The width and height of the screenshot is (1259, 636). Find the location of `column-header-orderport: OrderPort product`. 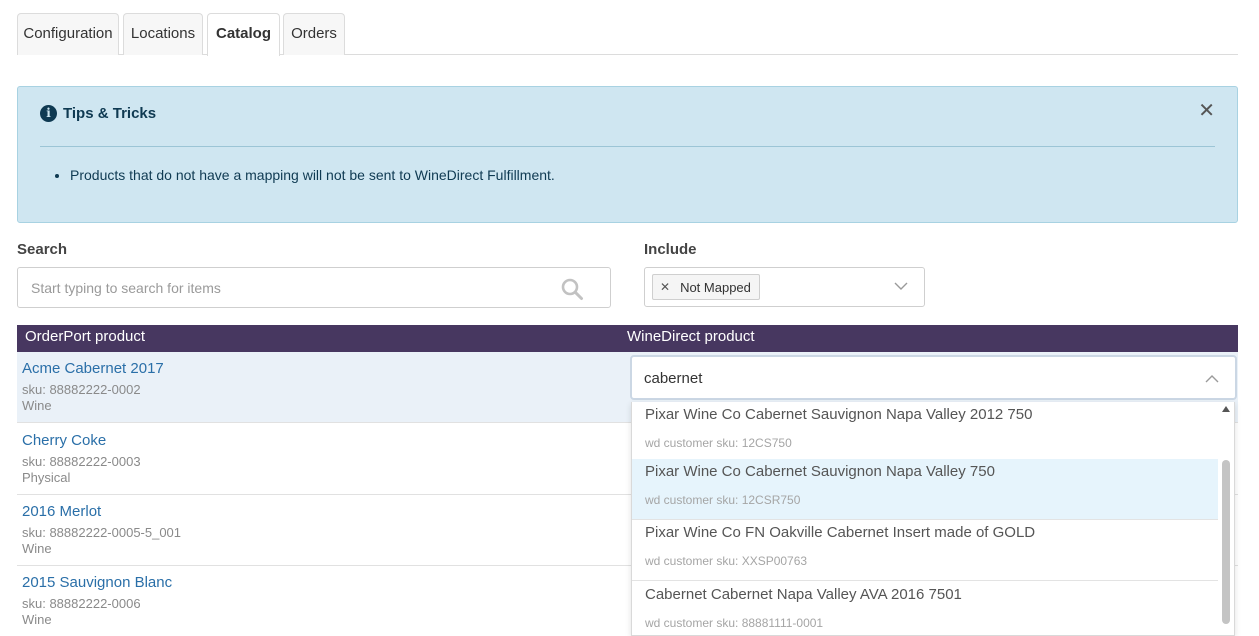

column-header-orderport: OrderPort product is located at coordinates (85, 336).